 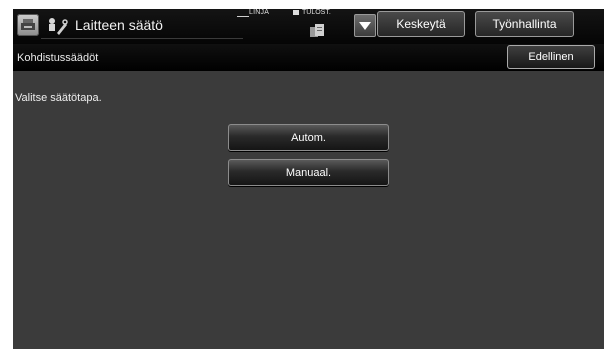 What do you see at coordinates (317, 30) in the screenshot?
I see `printer-icon` at bounding box center [317, 30].